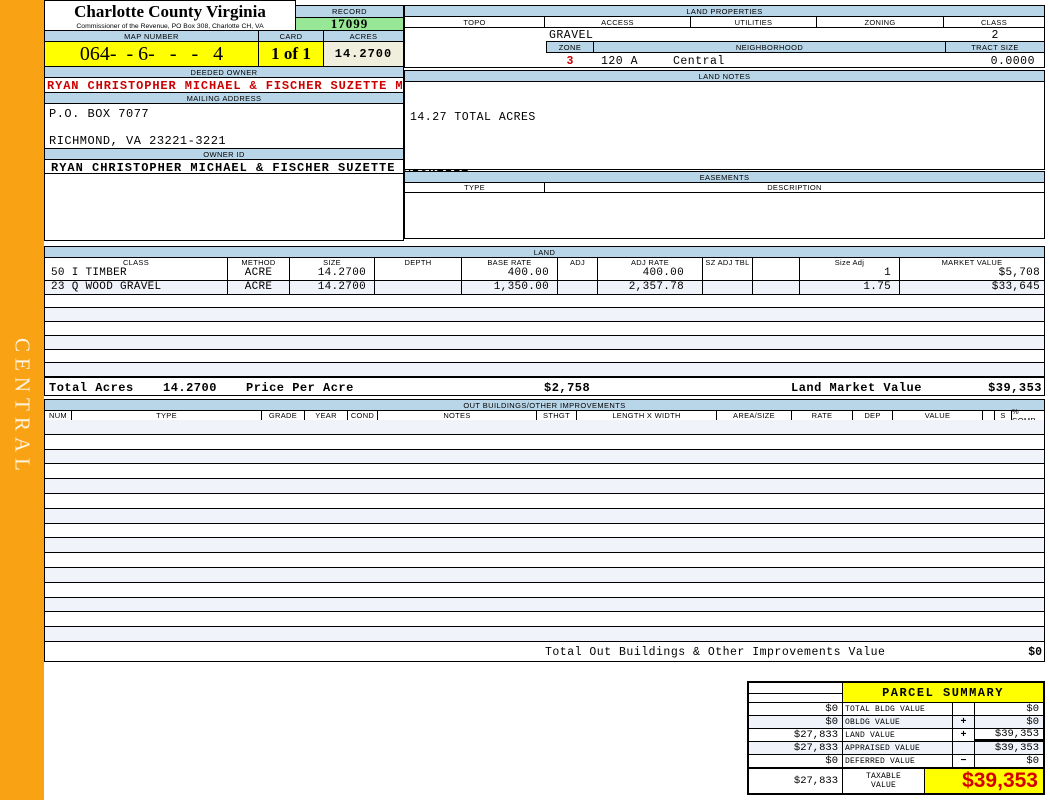 This screenshot has width=1050, height=800. What do you see at coordinates (724, 76) in the screenshot?
I see `land-notes-title: LAND NOTES` at bounding box center [724, 76].